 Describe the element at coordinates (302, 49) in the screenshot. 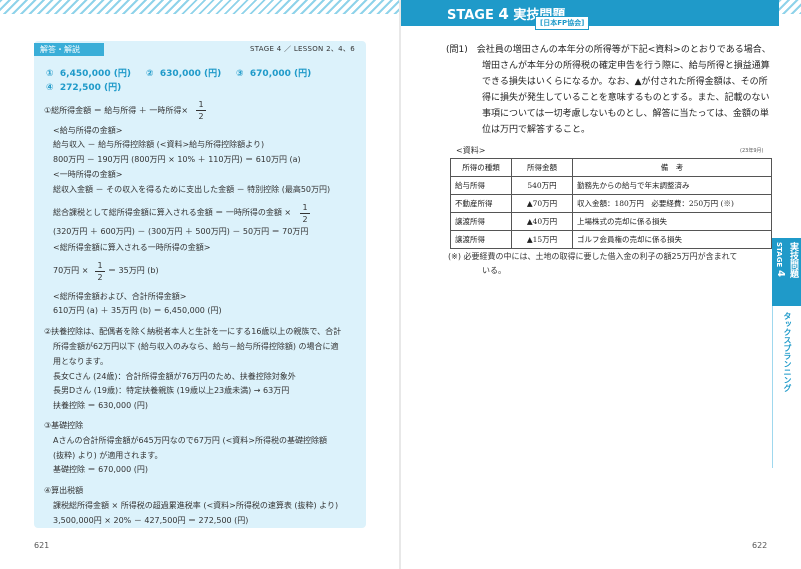

I see `lesson-reference: STAGE 4 ／ LESSON 2、4、6` at that location.